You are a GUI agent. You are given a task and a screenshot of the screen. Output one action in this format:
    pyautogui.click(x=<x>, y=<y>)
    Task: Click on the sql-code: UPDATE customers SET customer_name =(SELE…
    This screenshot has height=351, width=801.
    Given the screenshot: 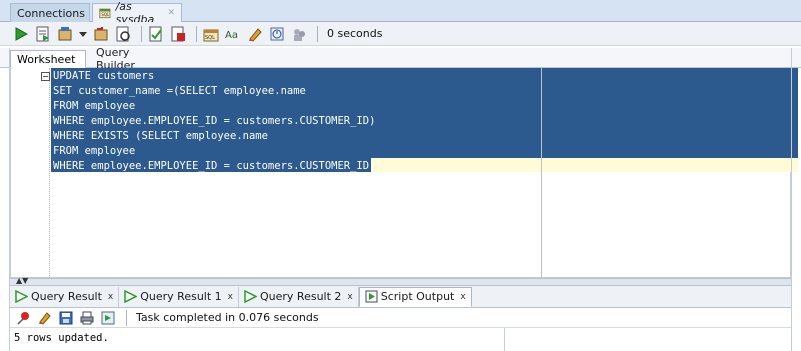 What is the action you would take?
    pyautogui.click(x=217, y=121)
    